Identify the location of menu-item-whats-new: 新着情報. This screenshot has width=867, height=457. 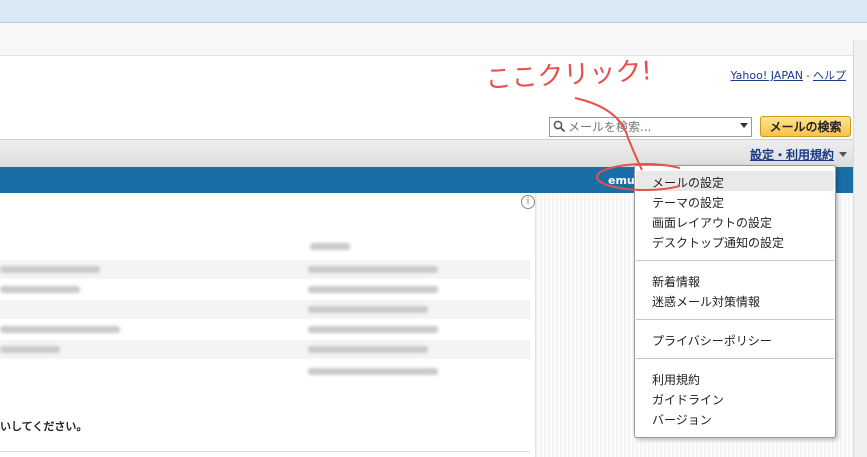
(676, 281).